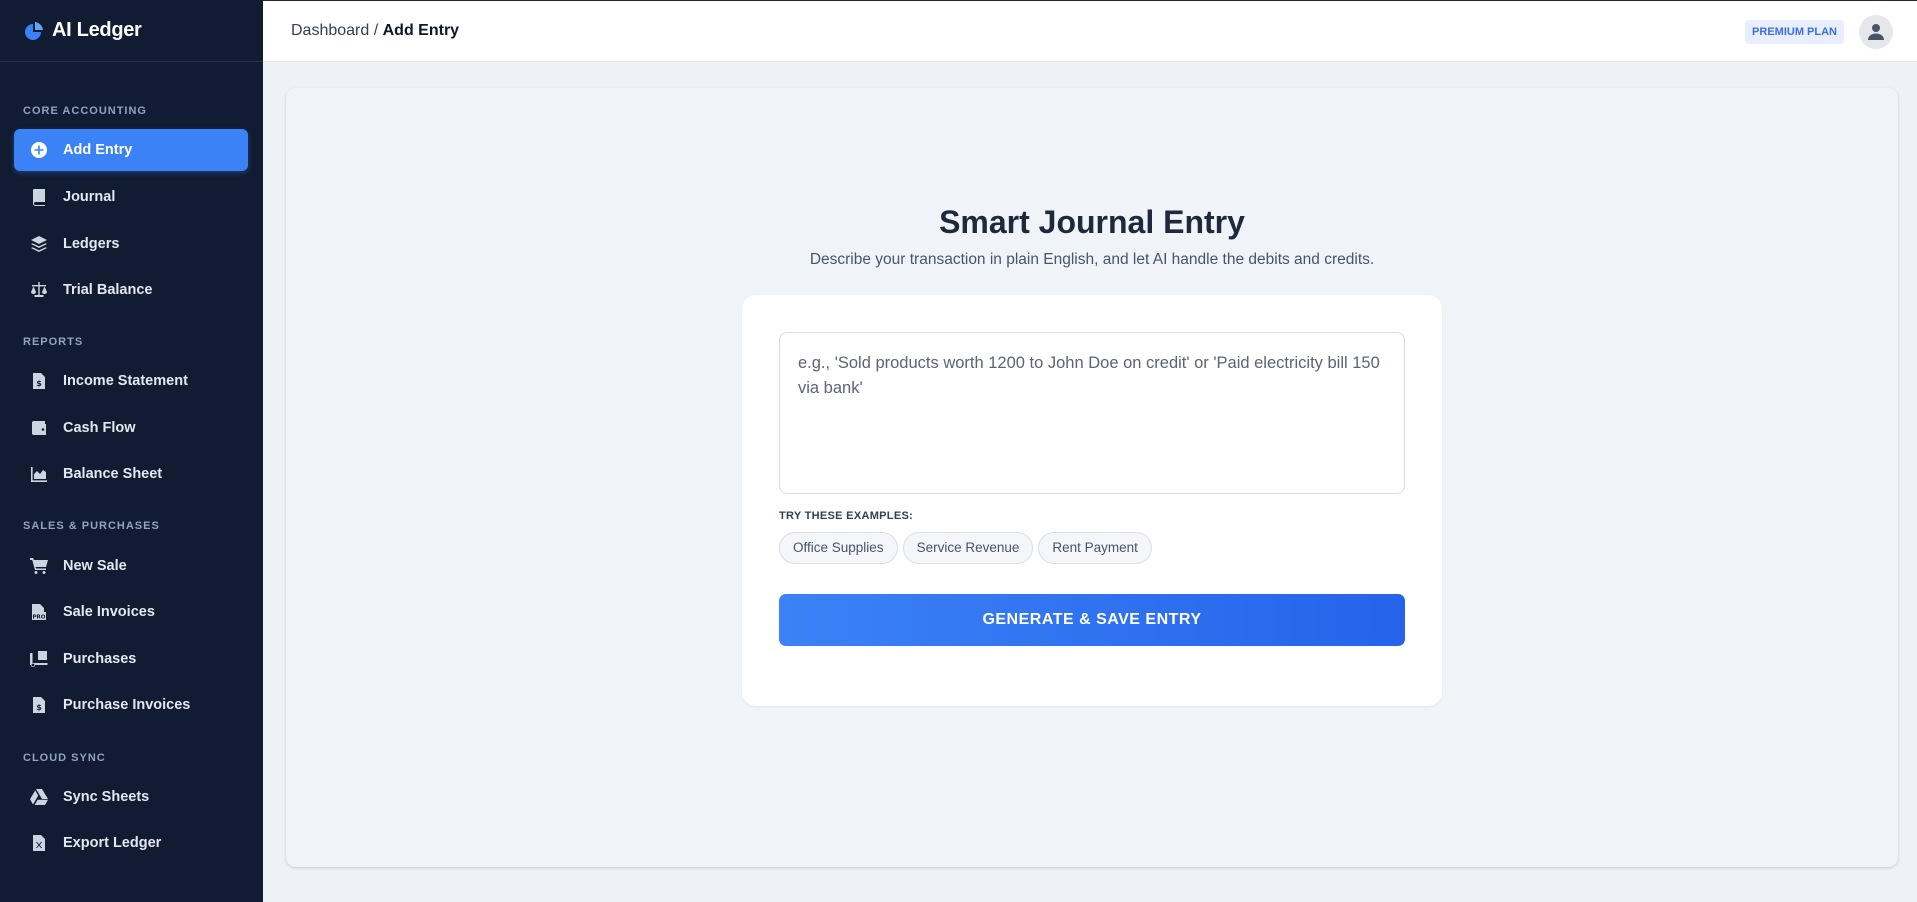 The image size is (1917, 902). What do you see at coordinates (109, 612) in the screenshot?
I see `sidebar-item-label: Sale Invoices` at bounding box center [109, 612].